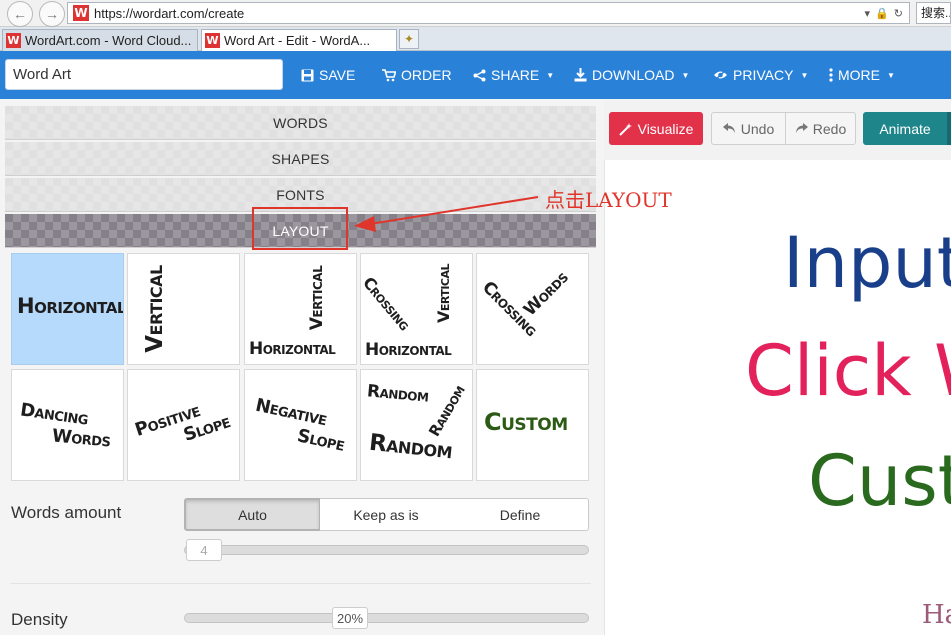 The height and width of the screenshot is (635, 951). I want to click on layout-dancing-tile: Dancing Words, so click(67, 425).